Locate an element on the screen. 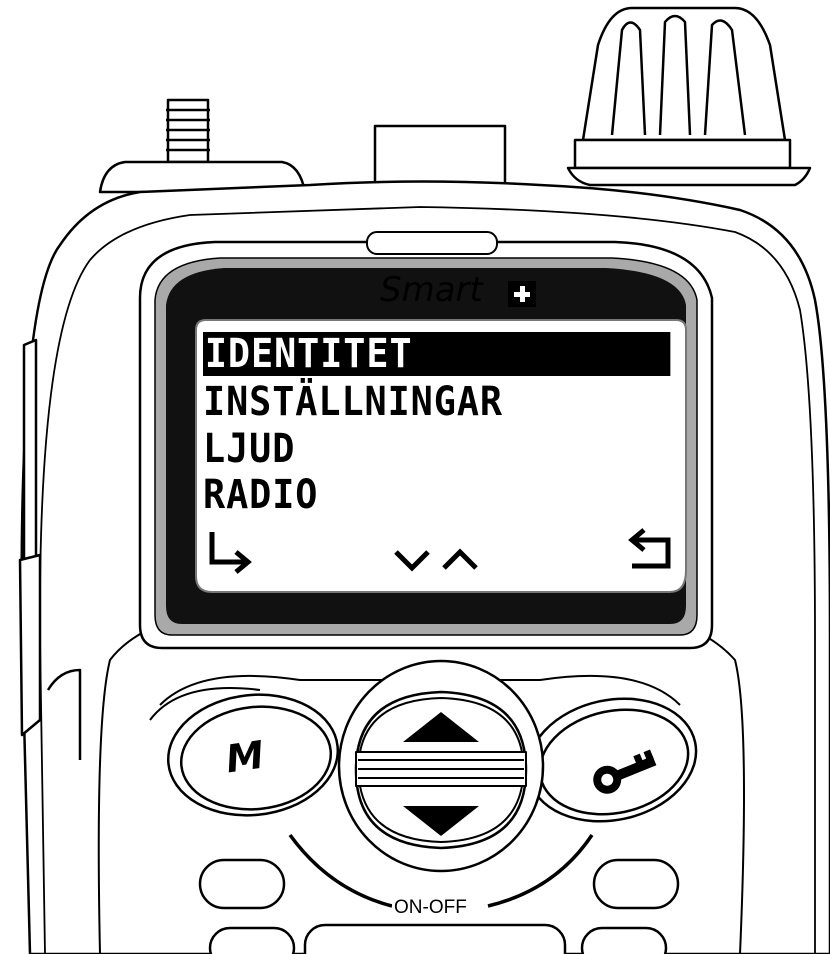 The height and width of the screenshot is (954, 830). volume-knob is located at coordinates (689, 96).